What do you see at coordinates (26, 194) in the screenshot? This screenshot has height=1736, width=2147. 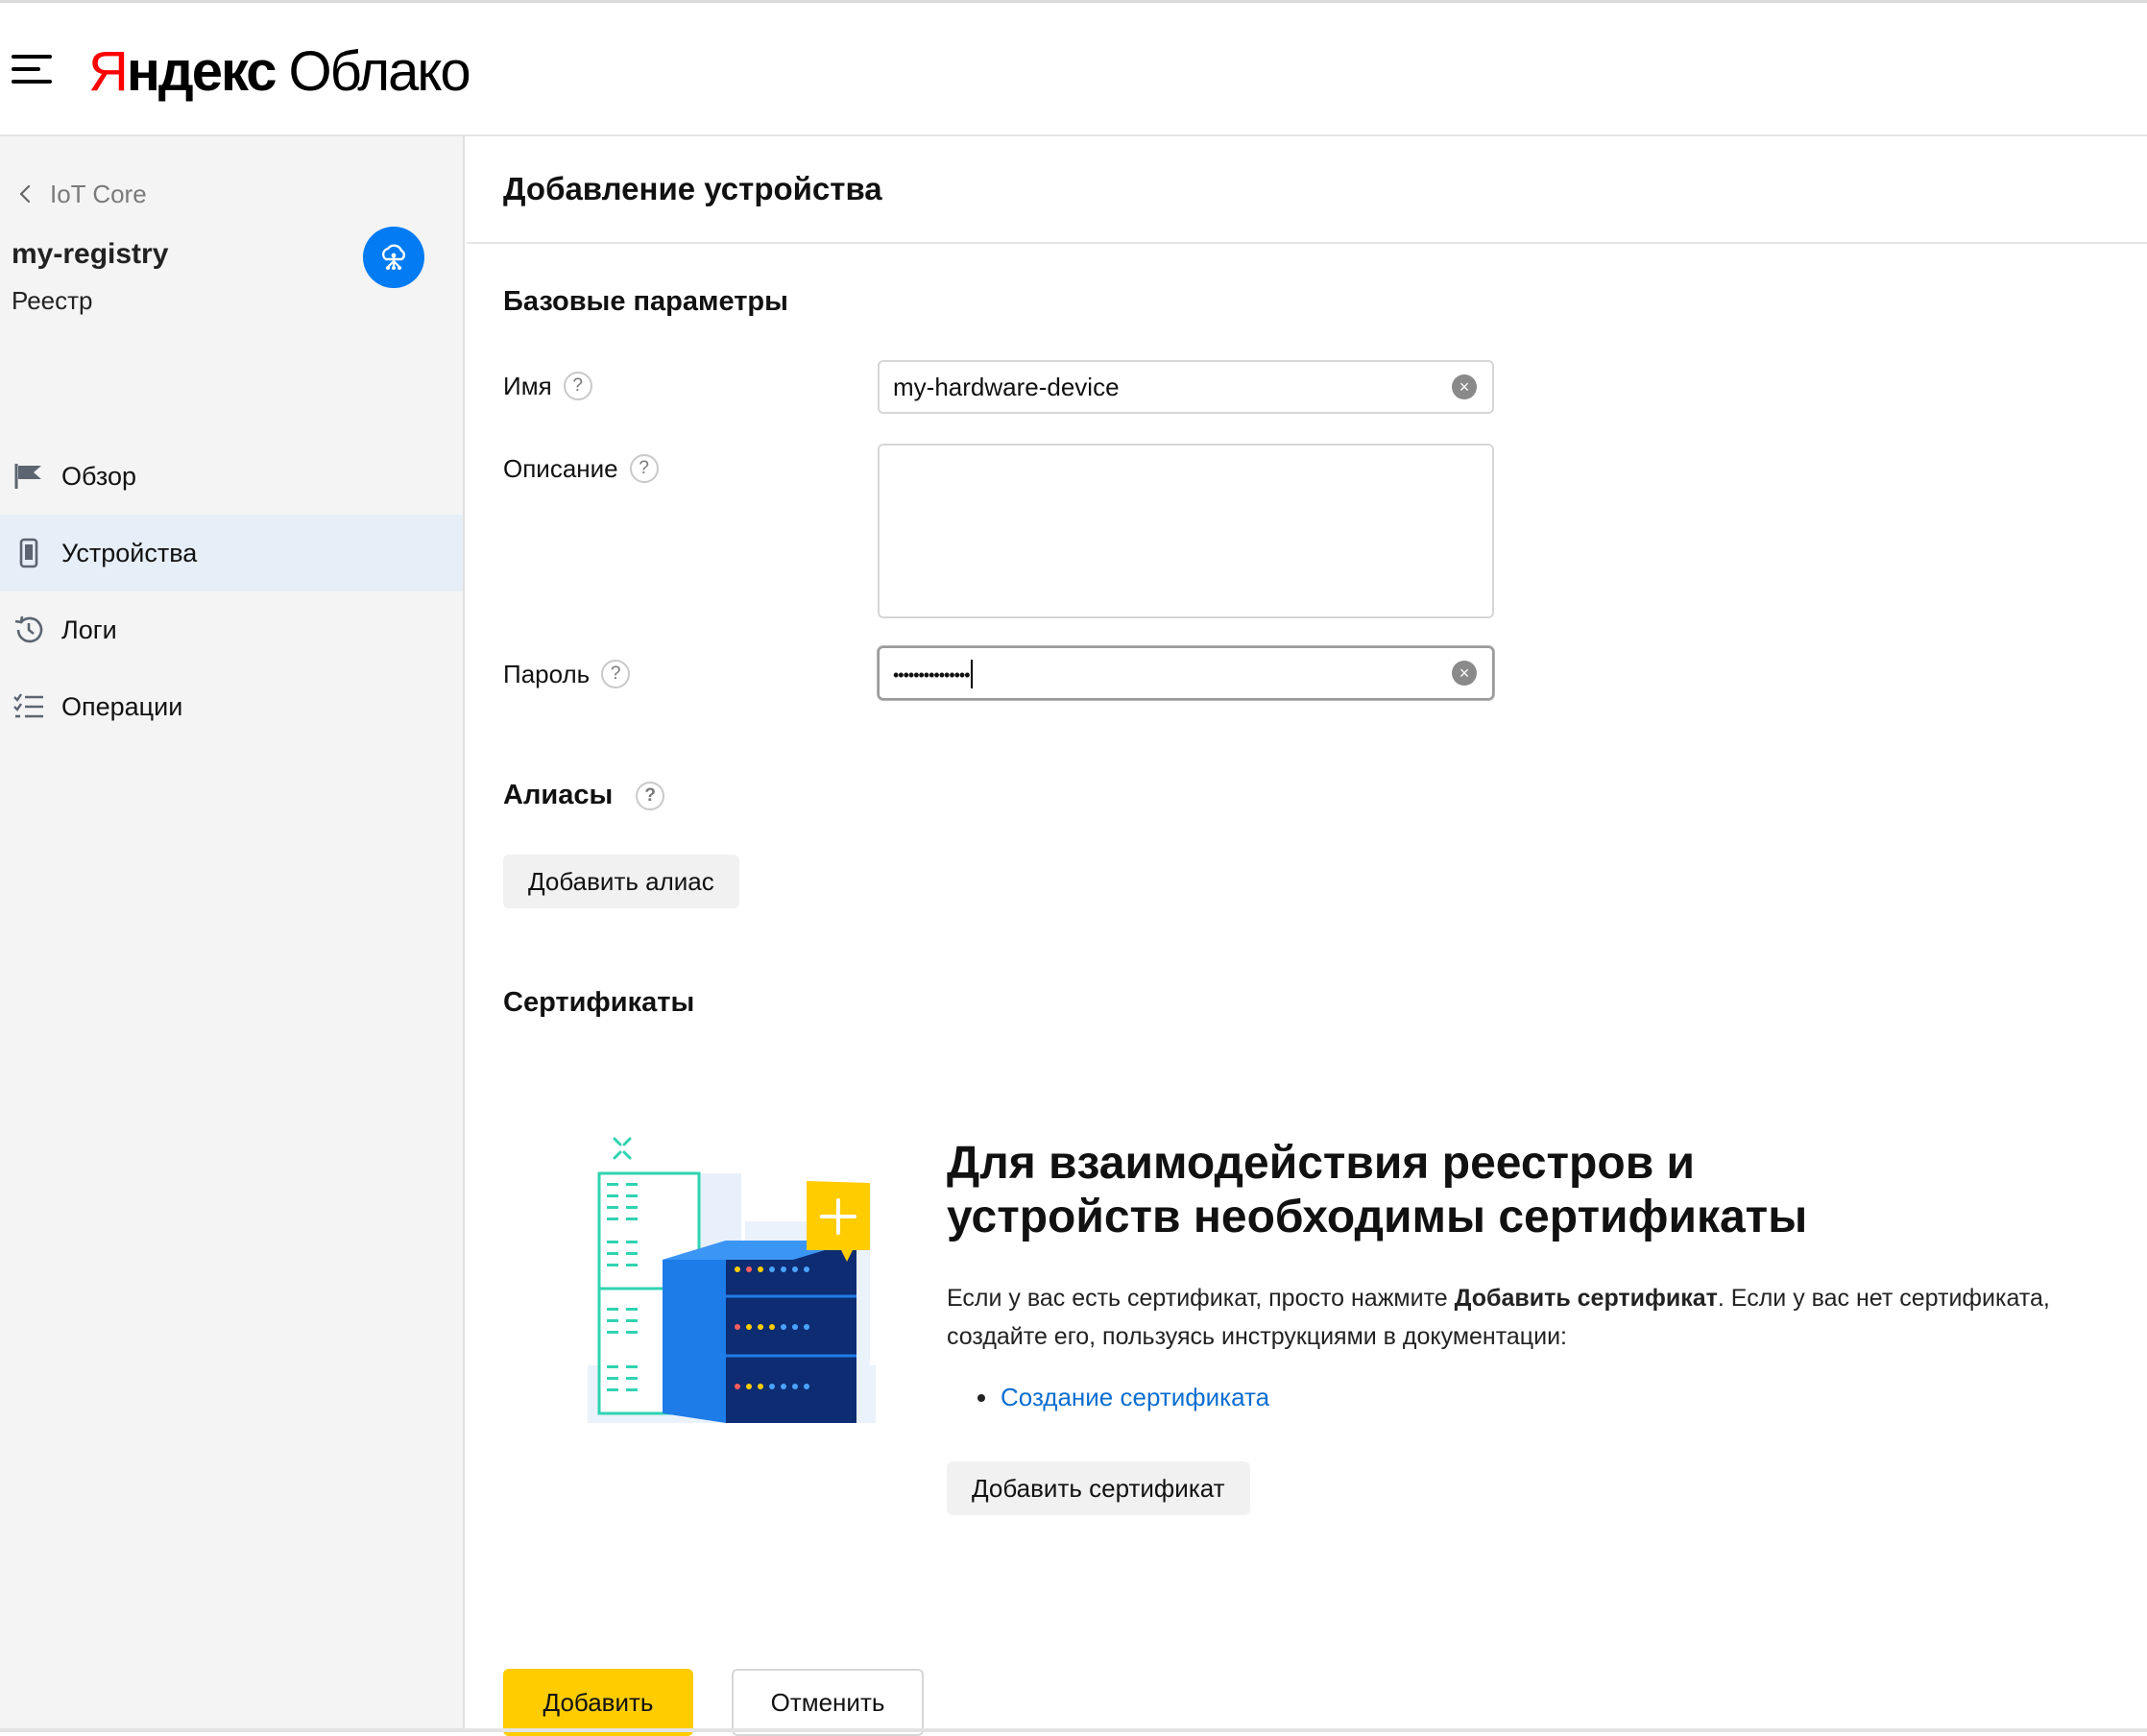 I see `chevron-left-icon` at bounding box center [26, 194].